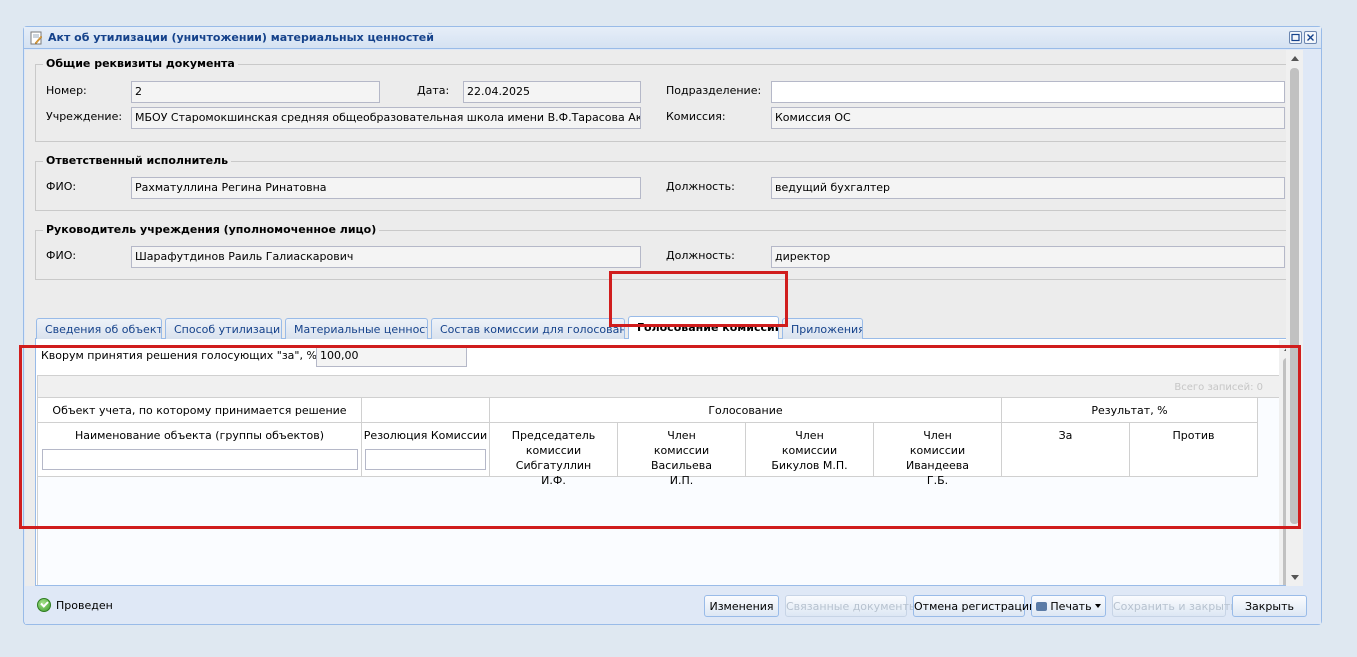 The width and height of the screenshot is (1357, 657). What do you see at coordinates (199, 435) in the screenshot?
I see `header-object-name-label: Наименование объекта (группы объектов)` at bounding box center [199, 435].